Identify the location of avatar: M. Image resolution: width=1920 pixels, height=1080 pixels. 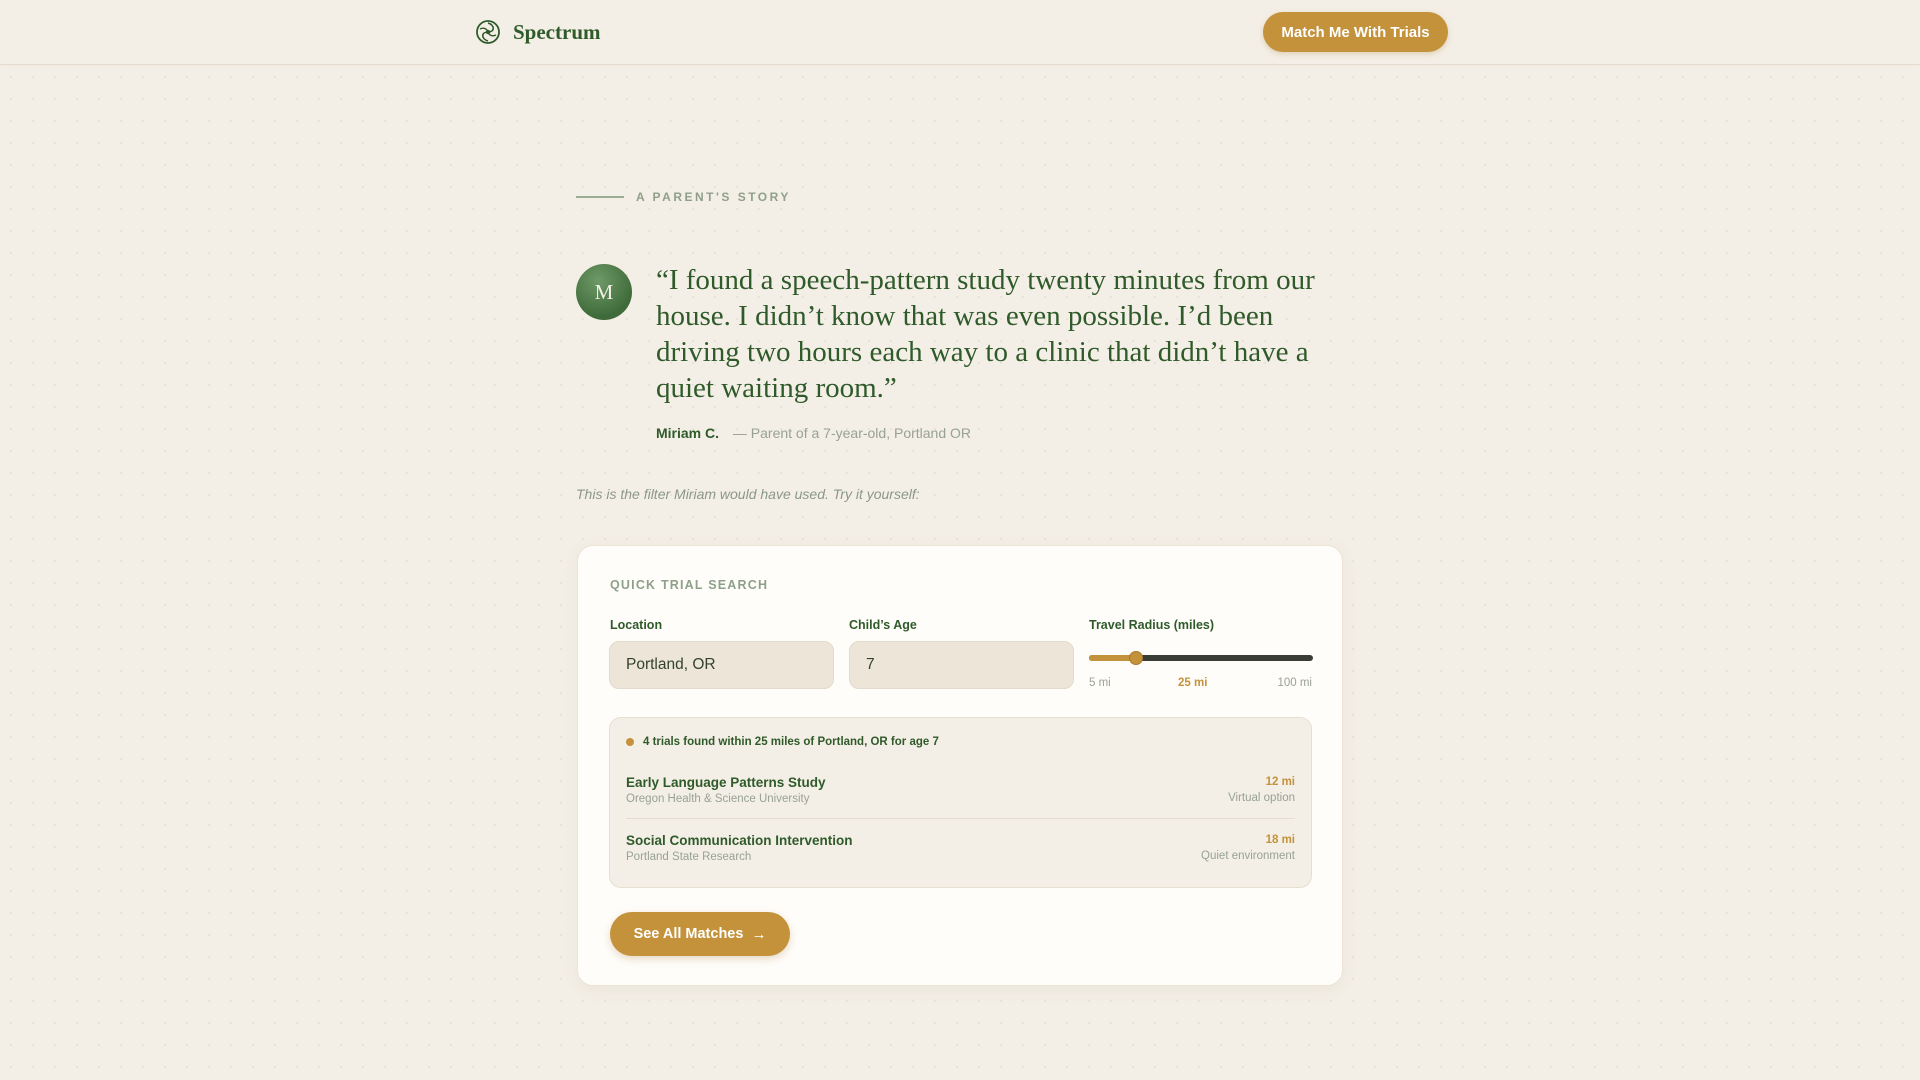
(604, 292).